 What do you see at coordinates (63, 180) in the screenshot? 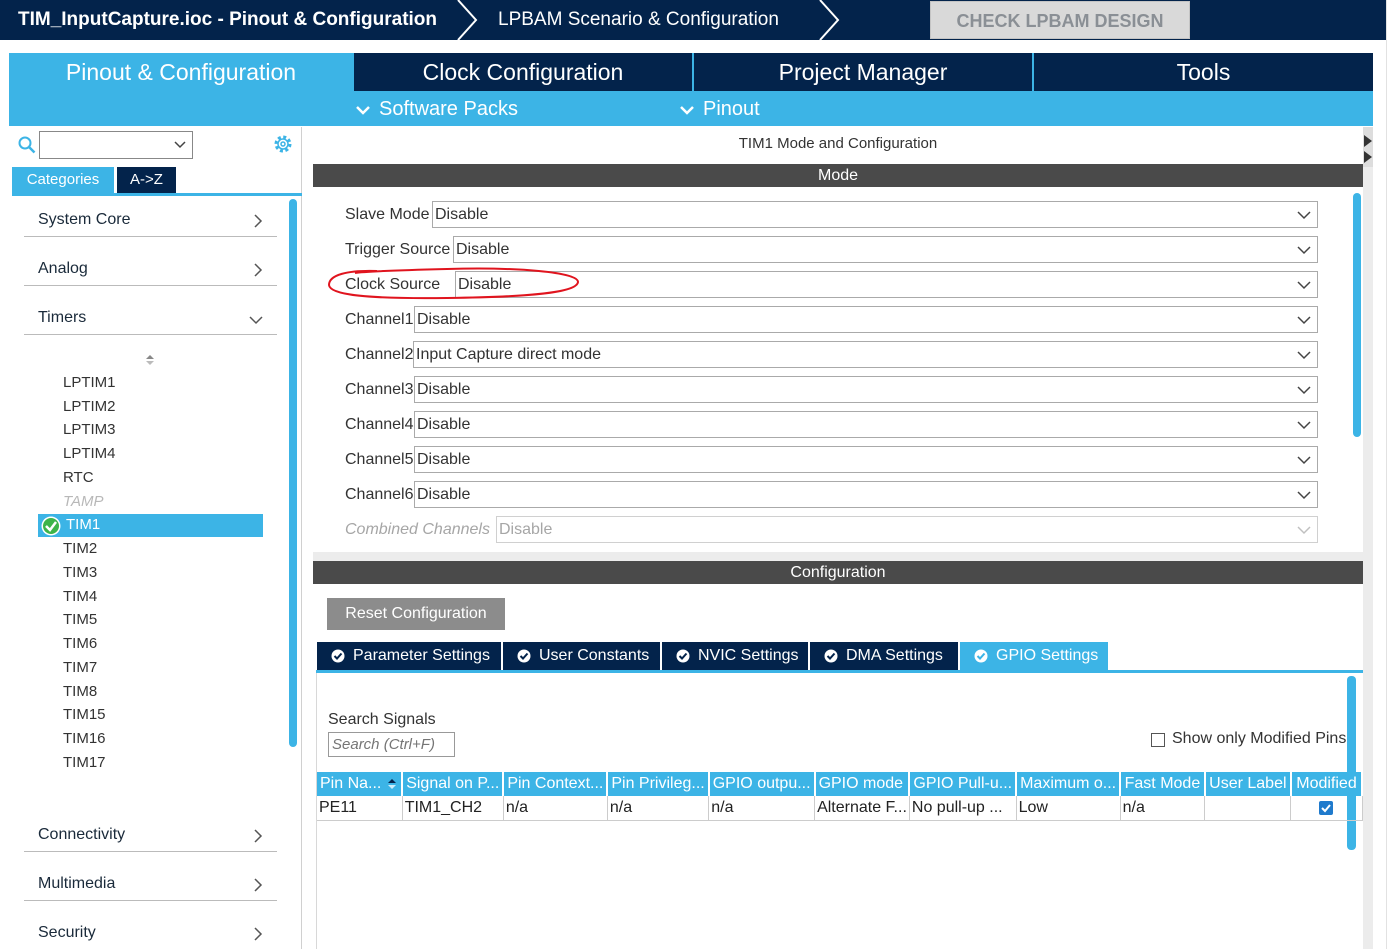
I see `tab-categories: Categories` at bounding box center [63, 180].